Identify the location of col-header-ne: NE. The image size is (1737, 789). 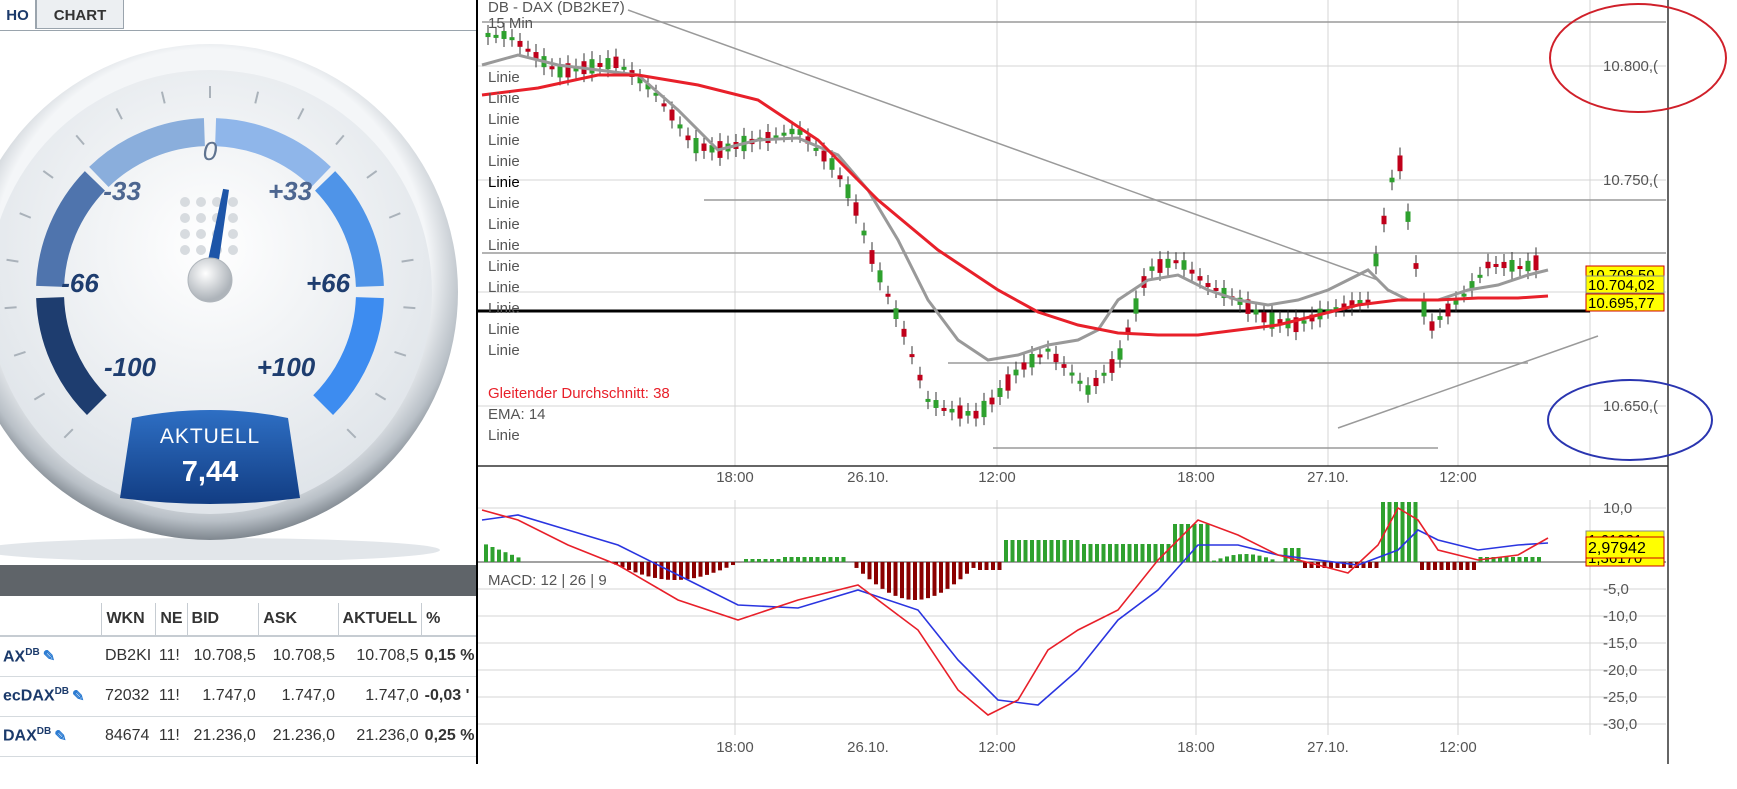
(171, 619).